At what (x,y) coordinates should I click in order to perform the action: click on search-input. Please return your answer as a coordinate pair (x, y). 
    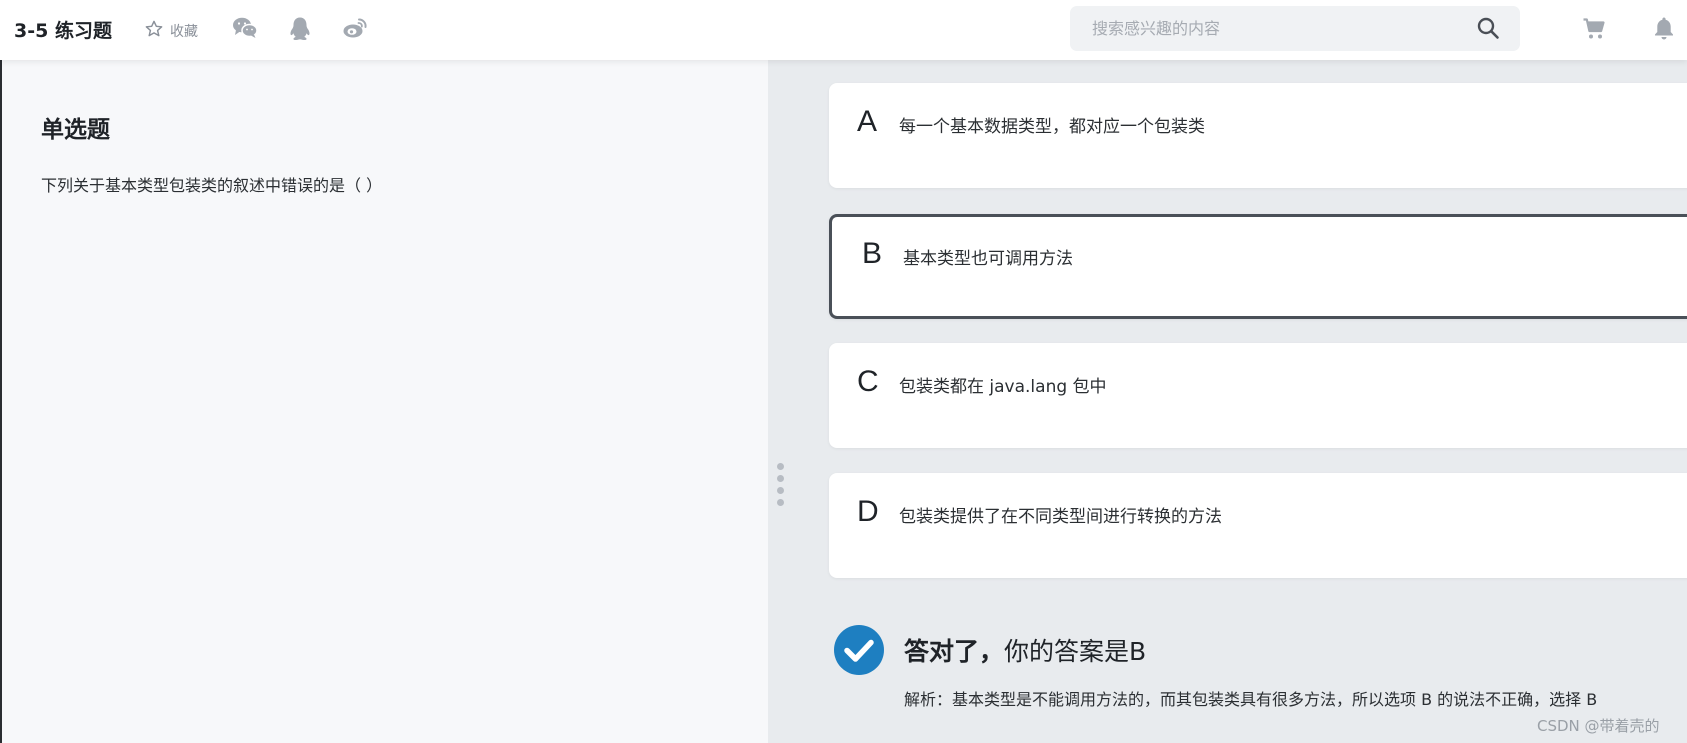
    Looking at the image, I should click on (1271, 28).